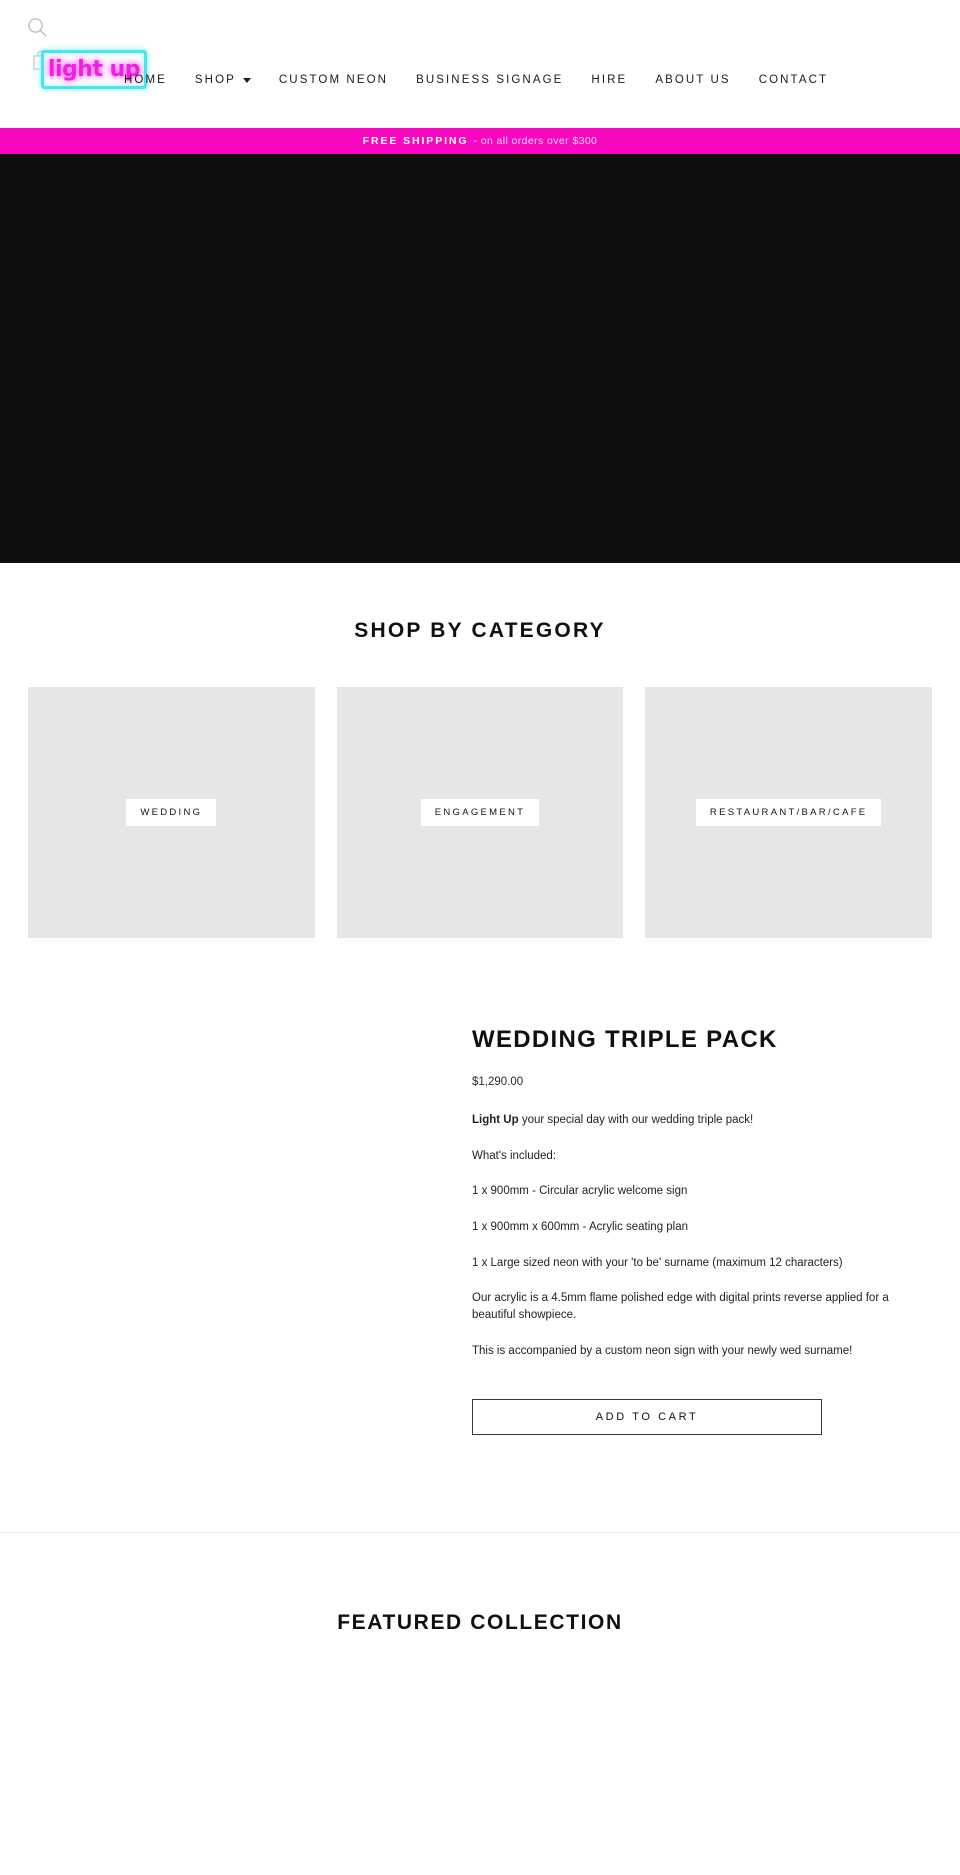 This screenshot has width=960, height=1875. Describe the element at coordinates (514, 1155) in the screenshot. I see `product-desc-line: What's included:` at that location.